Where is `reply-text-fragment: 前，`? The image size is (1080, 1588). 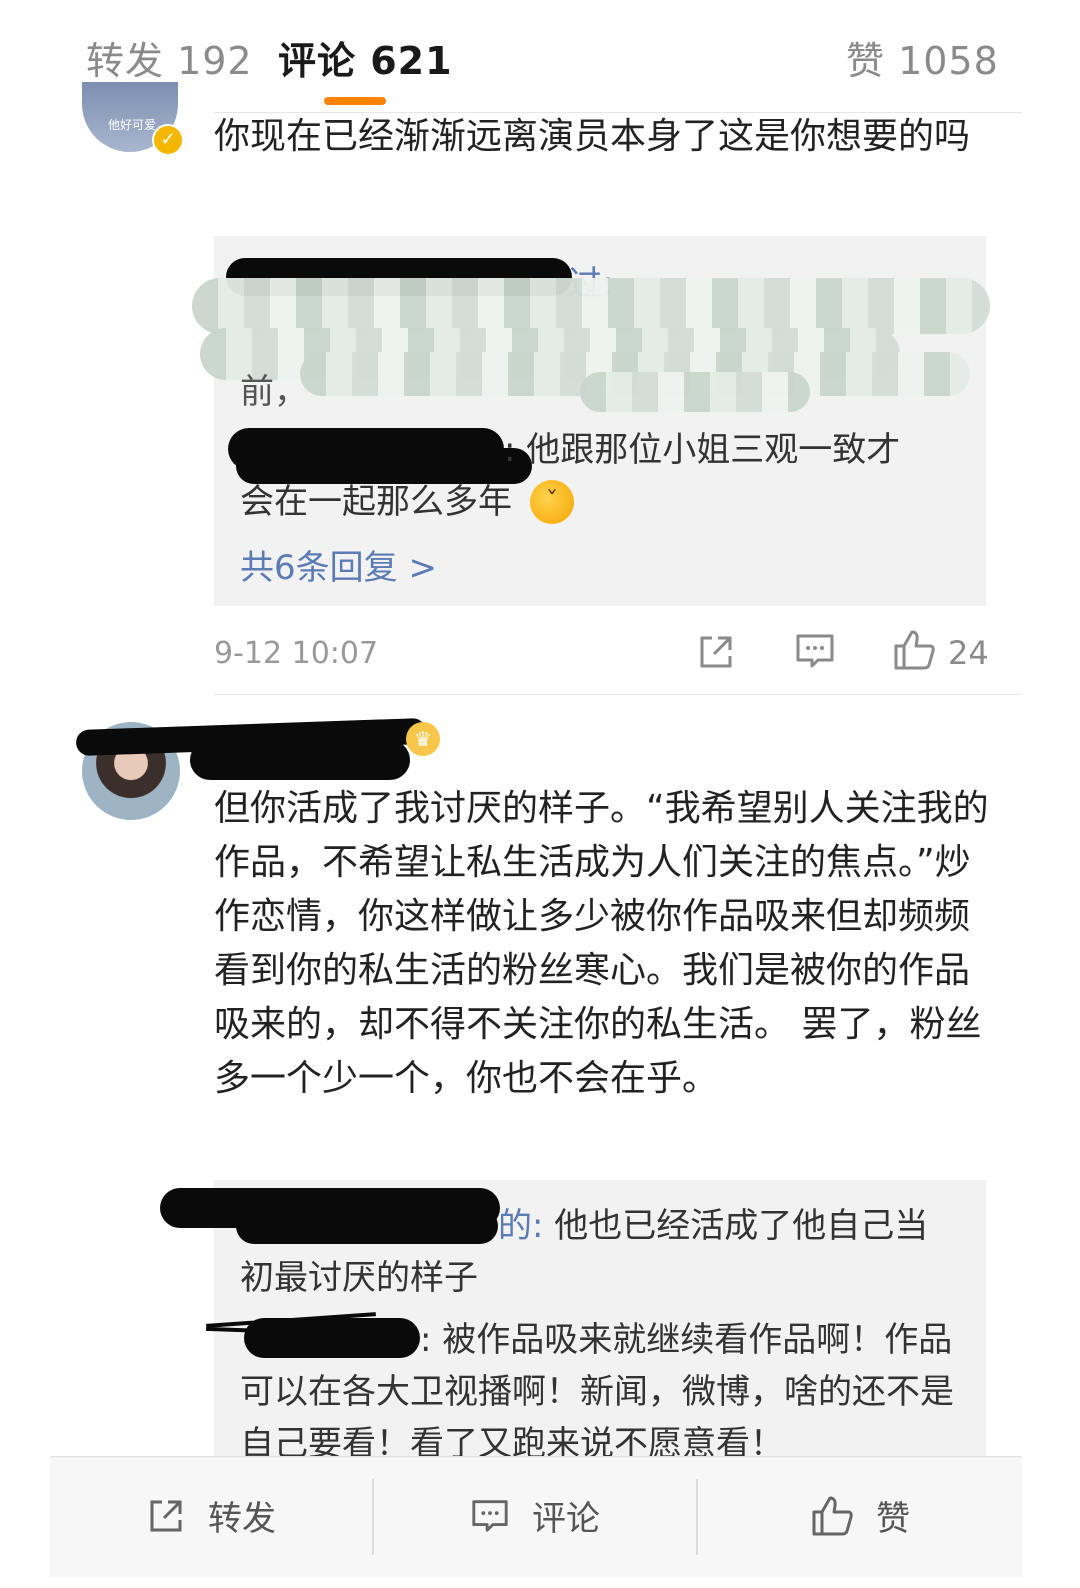
reply-text-fragment: 前， is located at coordinates (274, 392).